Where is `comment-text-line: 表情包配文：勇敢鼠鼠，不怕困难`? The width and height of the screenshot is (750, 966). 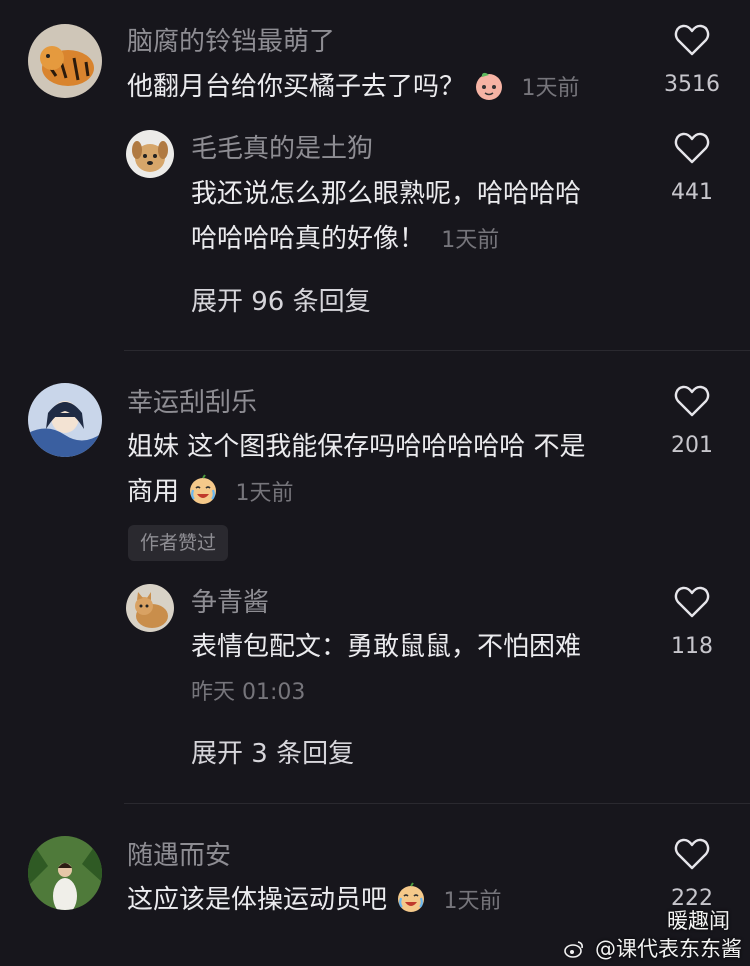
comment-text-line: 表情包配文：勇敢鼠鼠，不怕困难 is located at coordinates (386, 647).